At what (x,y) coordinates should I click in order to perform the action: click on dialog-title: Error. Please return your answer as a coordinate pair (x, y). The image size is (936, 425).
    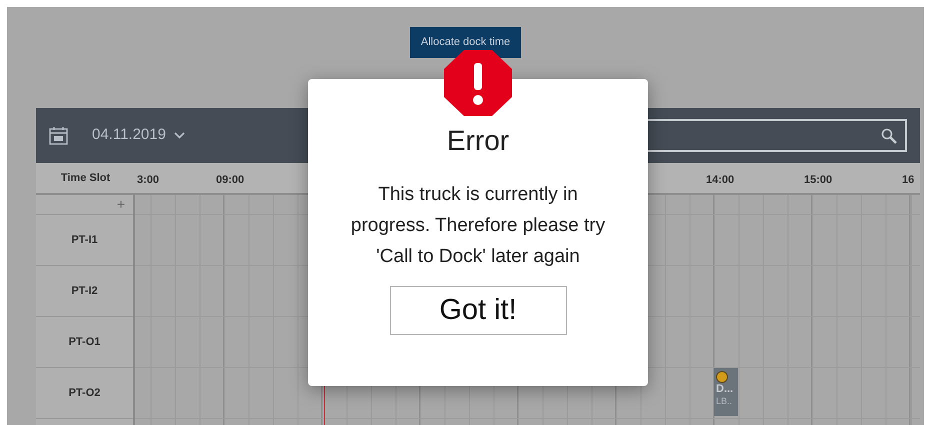
    Looking at the image, I should click on (478, 141).